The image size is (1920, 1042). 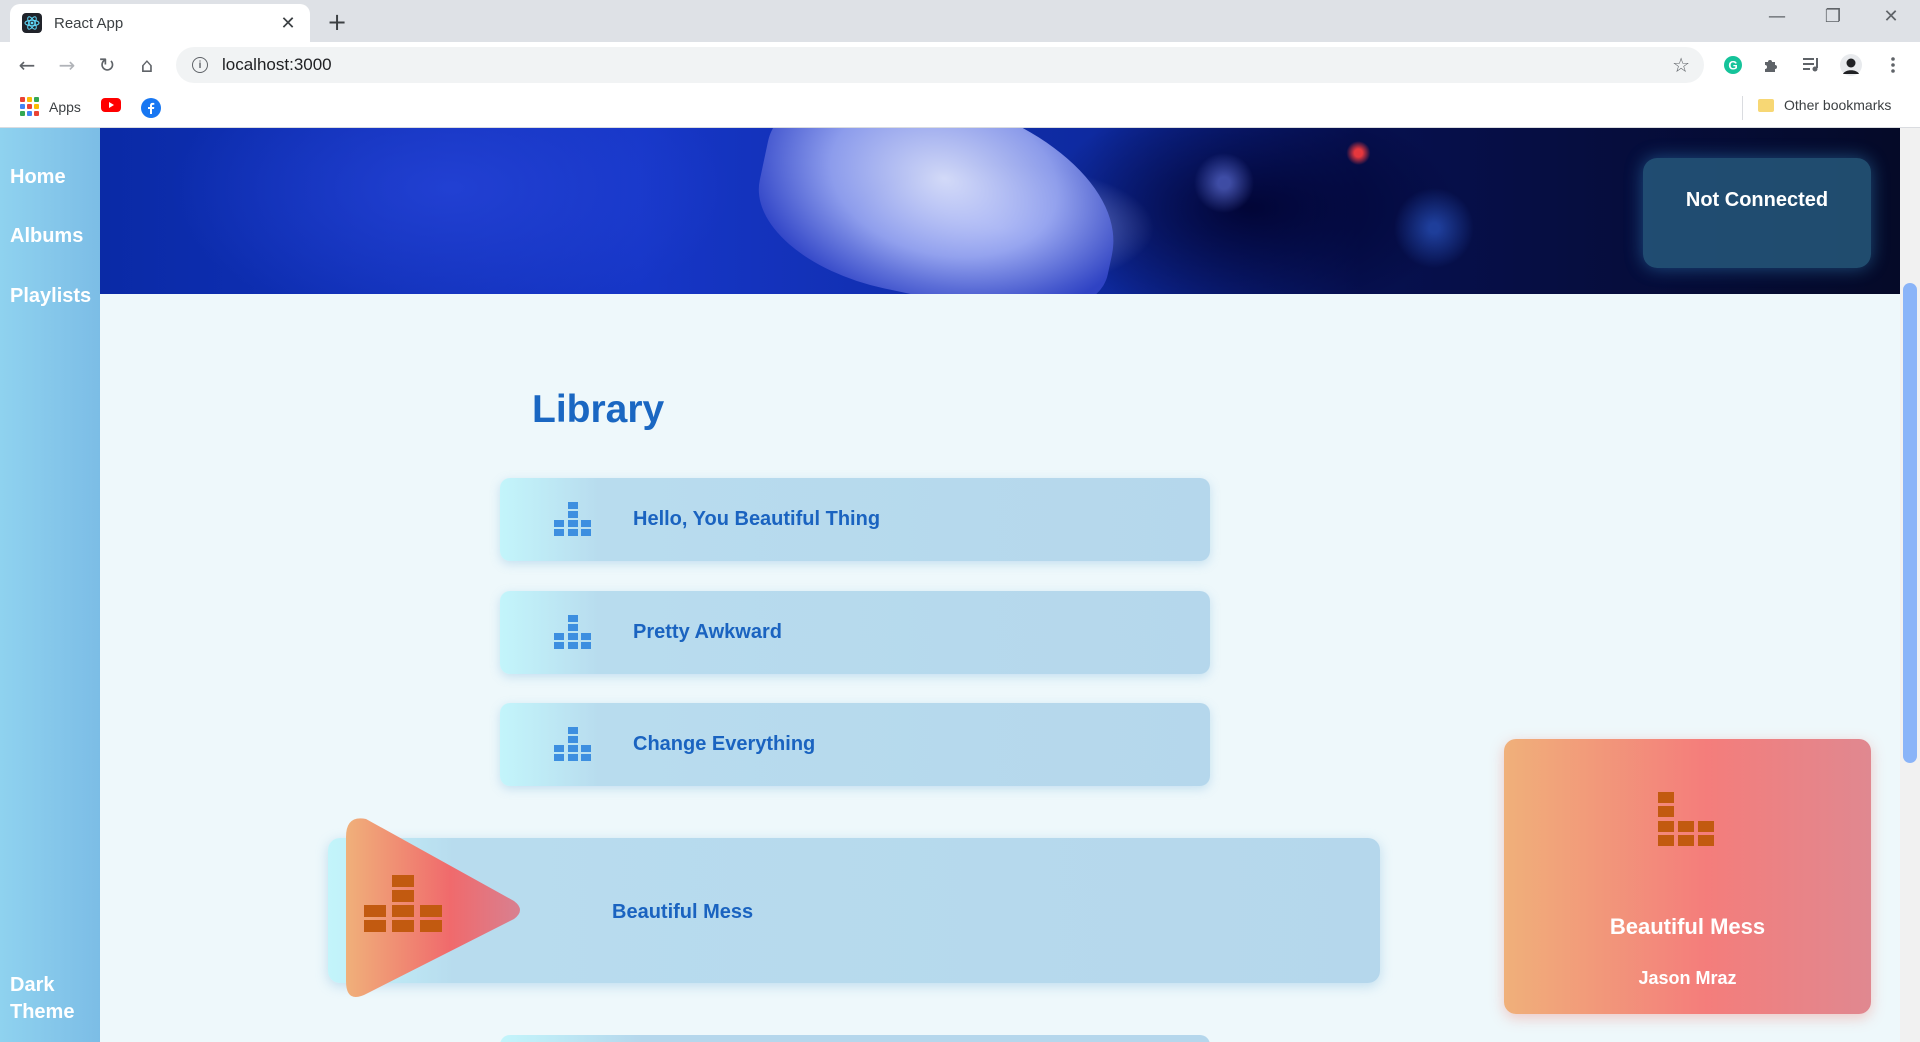 What do you see at coordinates (1910, 523) in the screenshot?
I see `scrollbar-thumb` at bounding box center [1910, 523].